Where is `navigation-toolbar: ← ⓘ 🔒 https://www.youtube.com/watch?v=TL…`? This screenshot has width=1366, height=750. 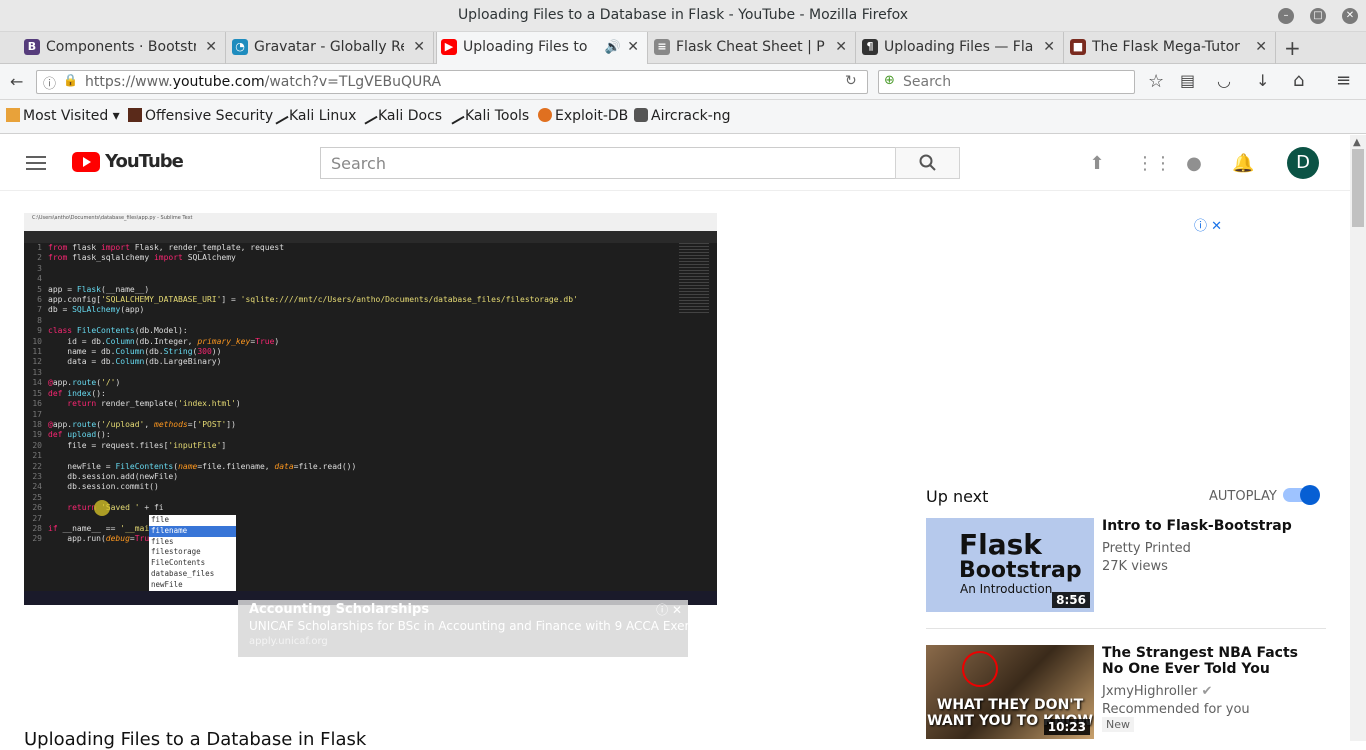
navigation-toolbar: ← ⓘ 🔒 https://www.youtube.com/watch?v=TL… is located at coordinates (683, 82).